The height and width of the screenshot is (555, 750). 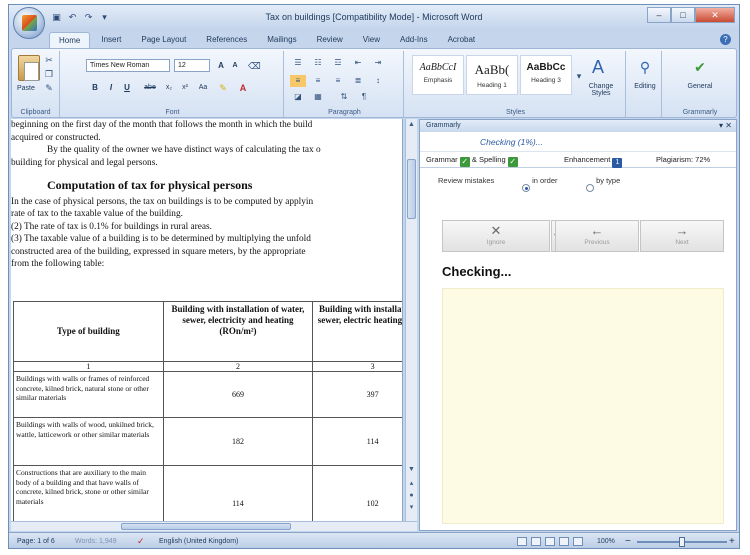 What do you see at coordinates (49, 88) in the screenshot?
I see `format-painter-icon: ✎` at bounding box center [49, 88].